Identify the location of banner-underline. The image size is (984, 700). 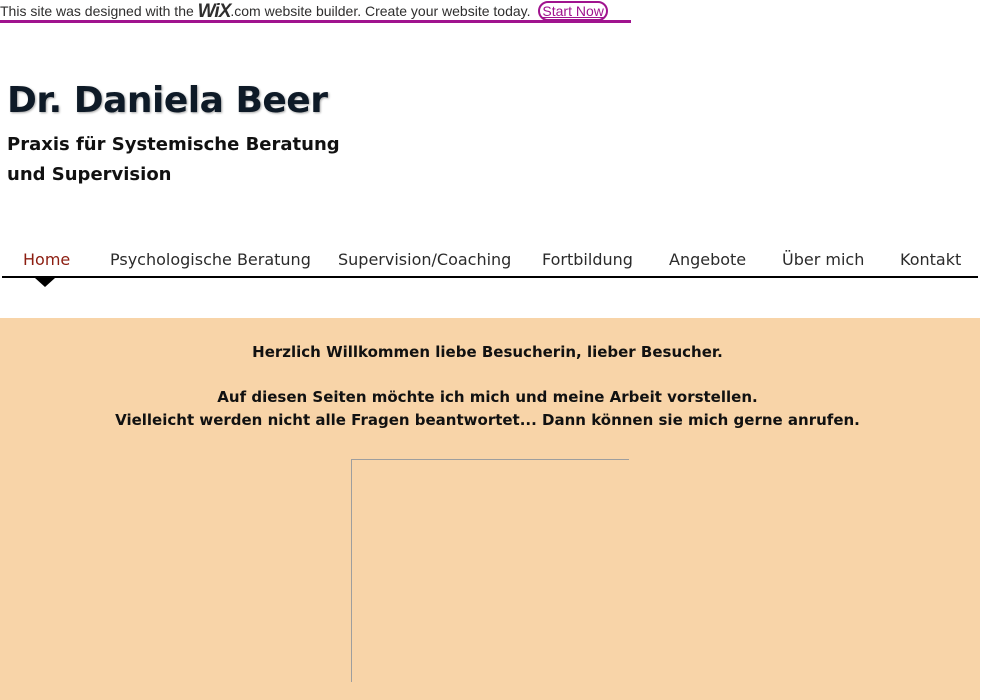
(315, 21).